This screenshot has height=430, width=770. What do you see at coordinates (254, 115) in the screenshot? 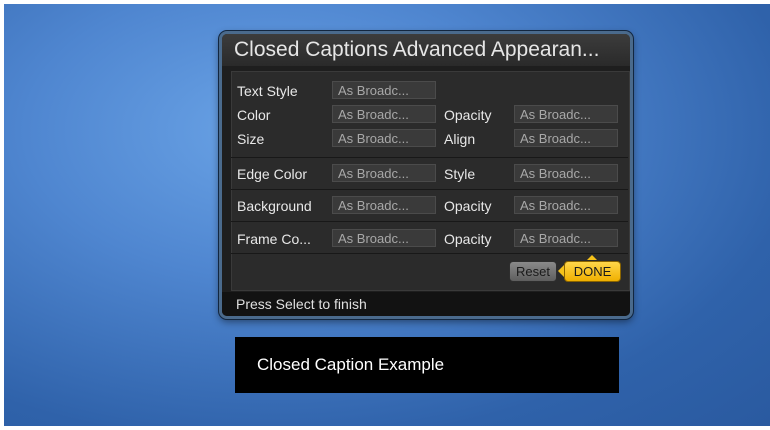
I see `color-label: Color` at bounding box center [254, 115].